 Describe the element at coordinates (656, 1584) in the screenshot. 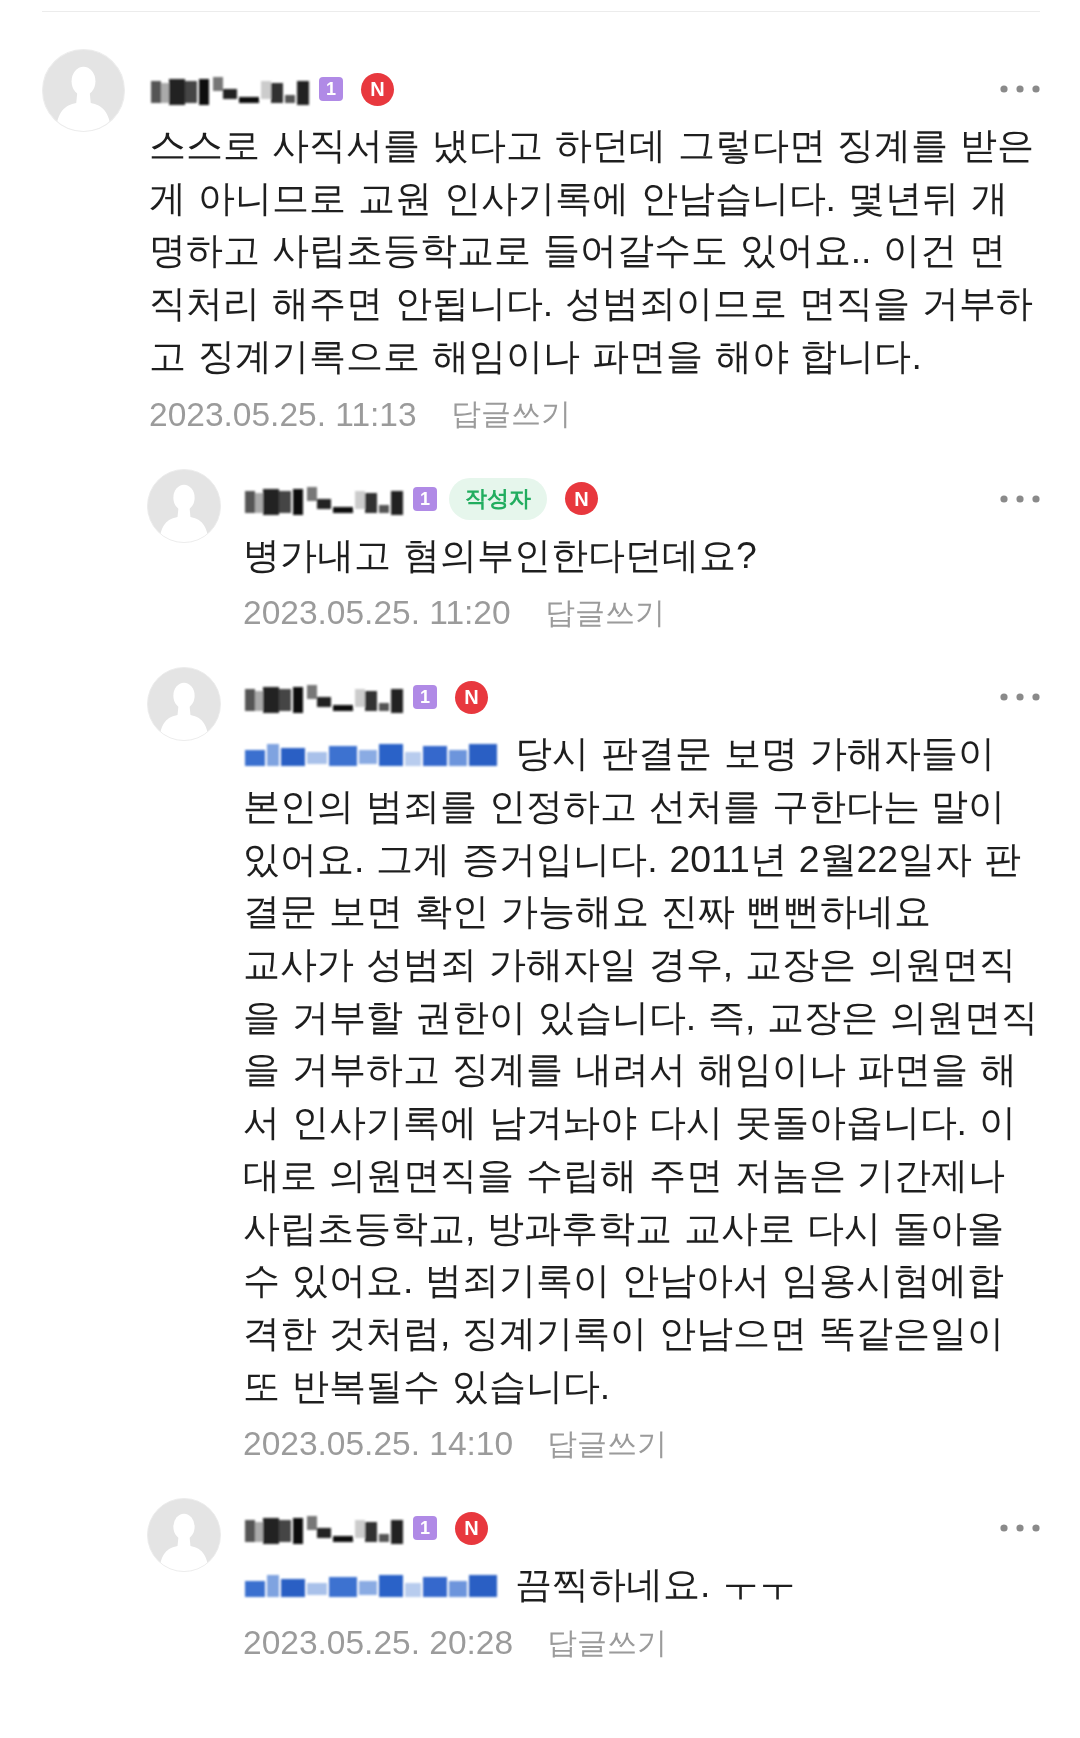

I see `comment-text: 끔찍하네요. ㅜㅜ` at that location.